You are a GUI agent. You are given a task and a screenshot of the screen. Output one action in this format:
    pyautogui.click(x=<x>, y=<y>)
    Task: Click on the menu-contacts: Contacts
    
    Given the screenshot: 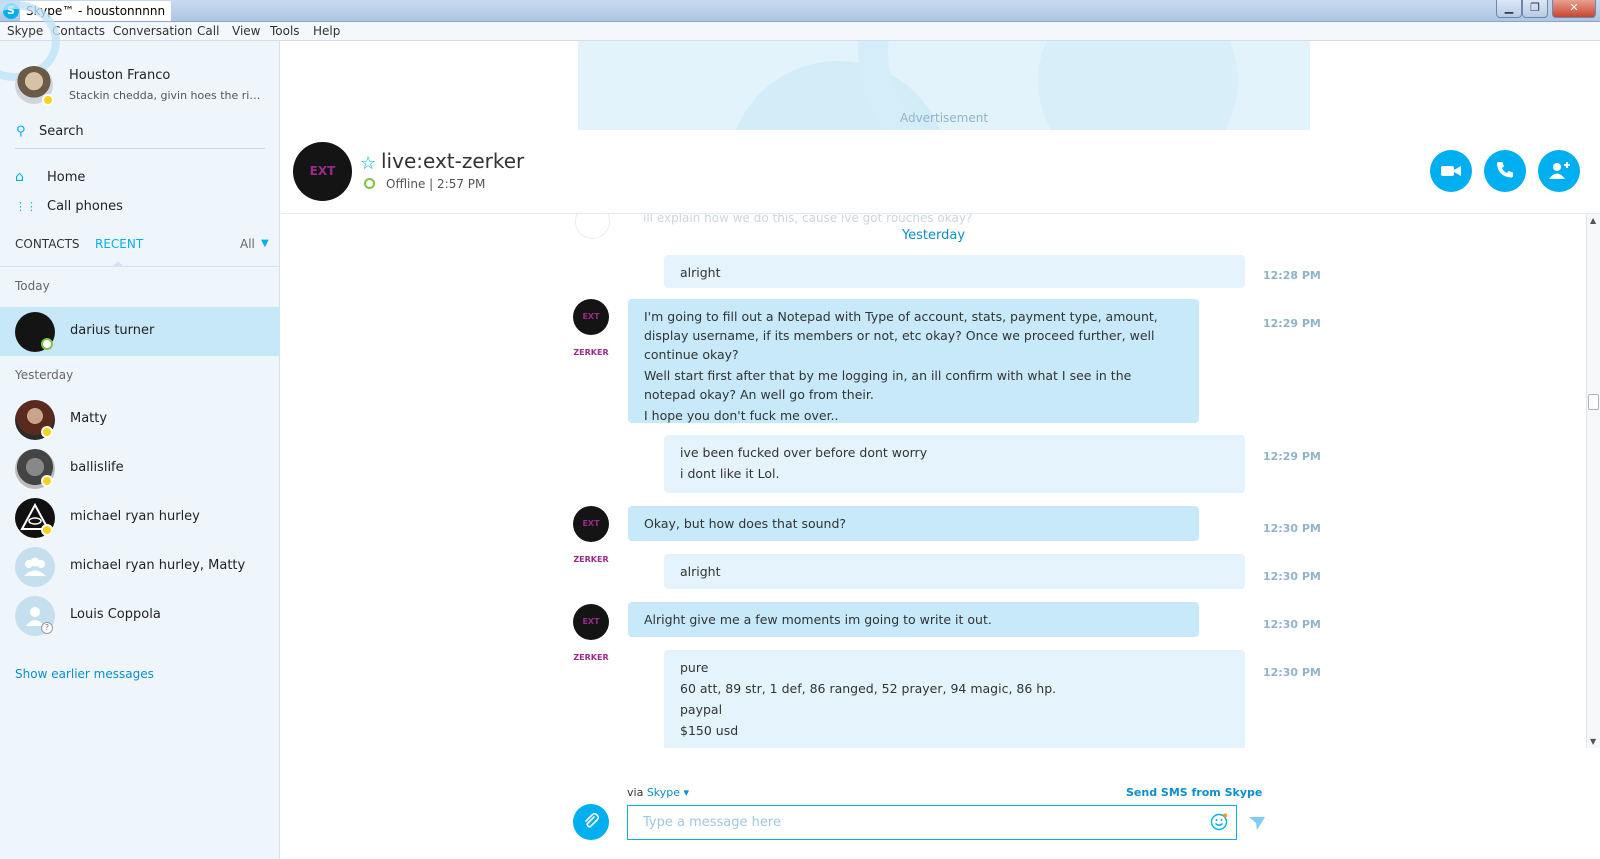 What is the action you would take?
    pyautogui.click(x=78, y=31)
    